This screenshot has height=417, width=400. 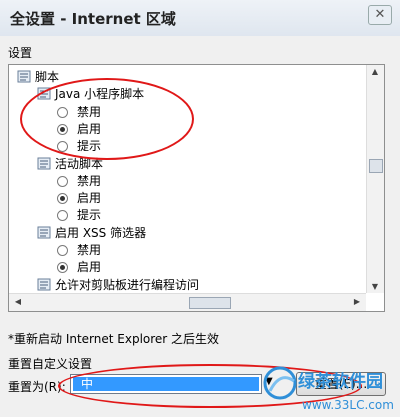 I want to click on tree-category-label: Java 小程序脚本, so click(x=100, y=94).